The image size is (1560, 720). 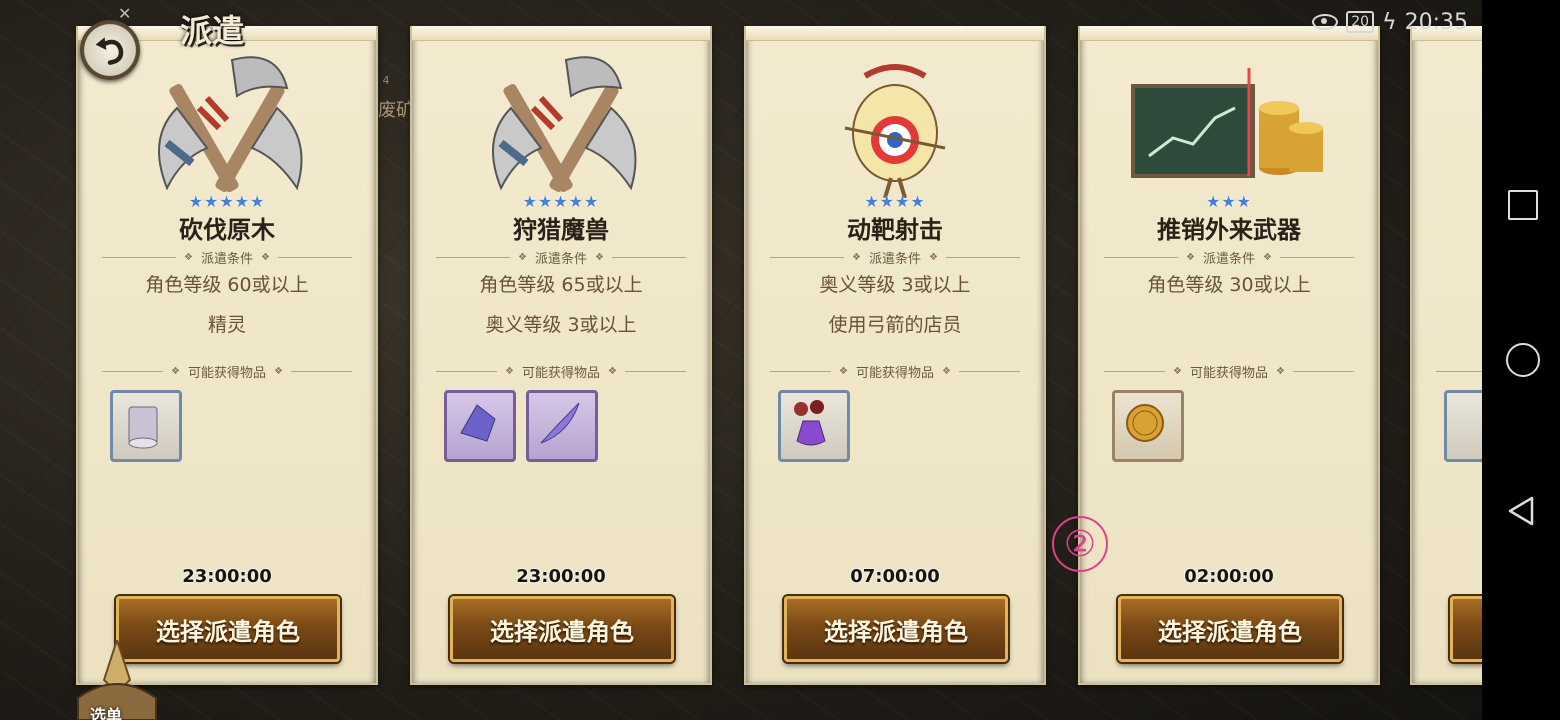 I want to click on feather-icon, so click(x=560, y=423).